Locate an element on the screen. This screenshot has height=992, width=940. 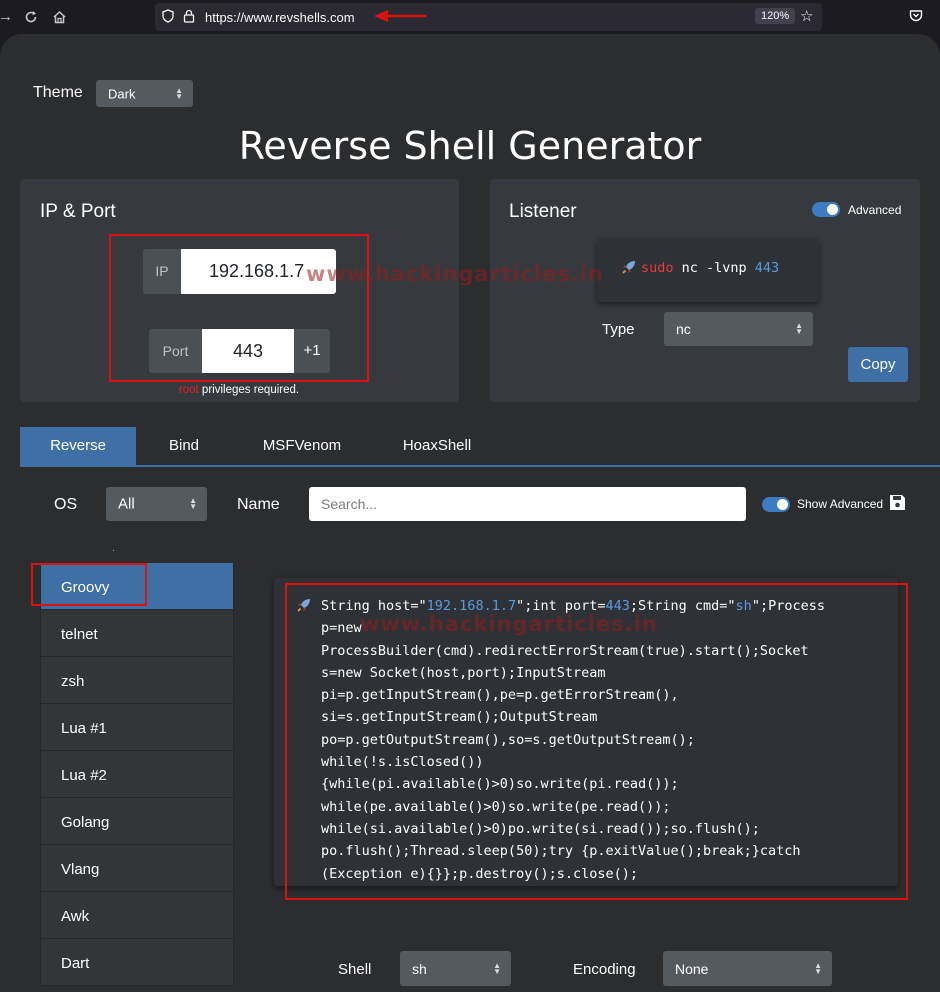
save-icon is located at coordinates (897, 502).